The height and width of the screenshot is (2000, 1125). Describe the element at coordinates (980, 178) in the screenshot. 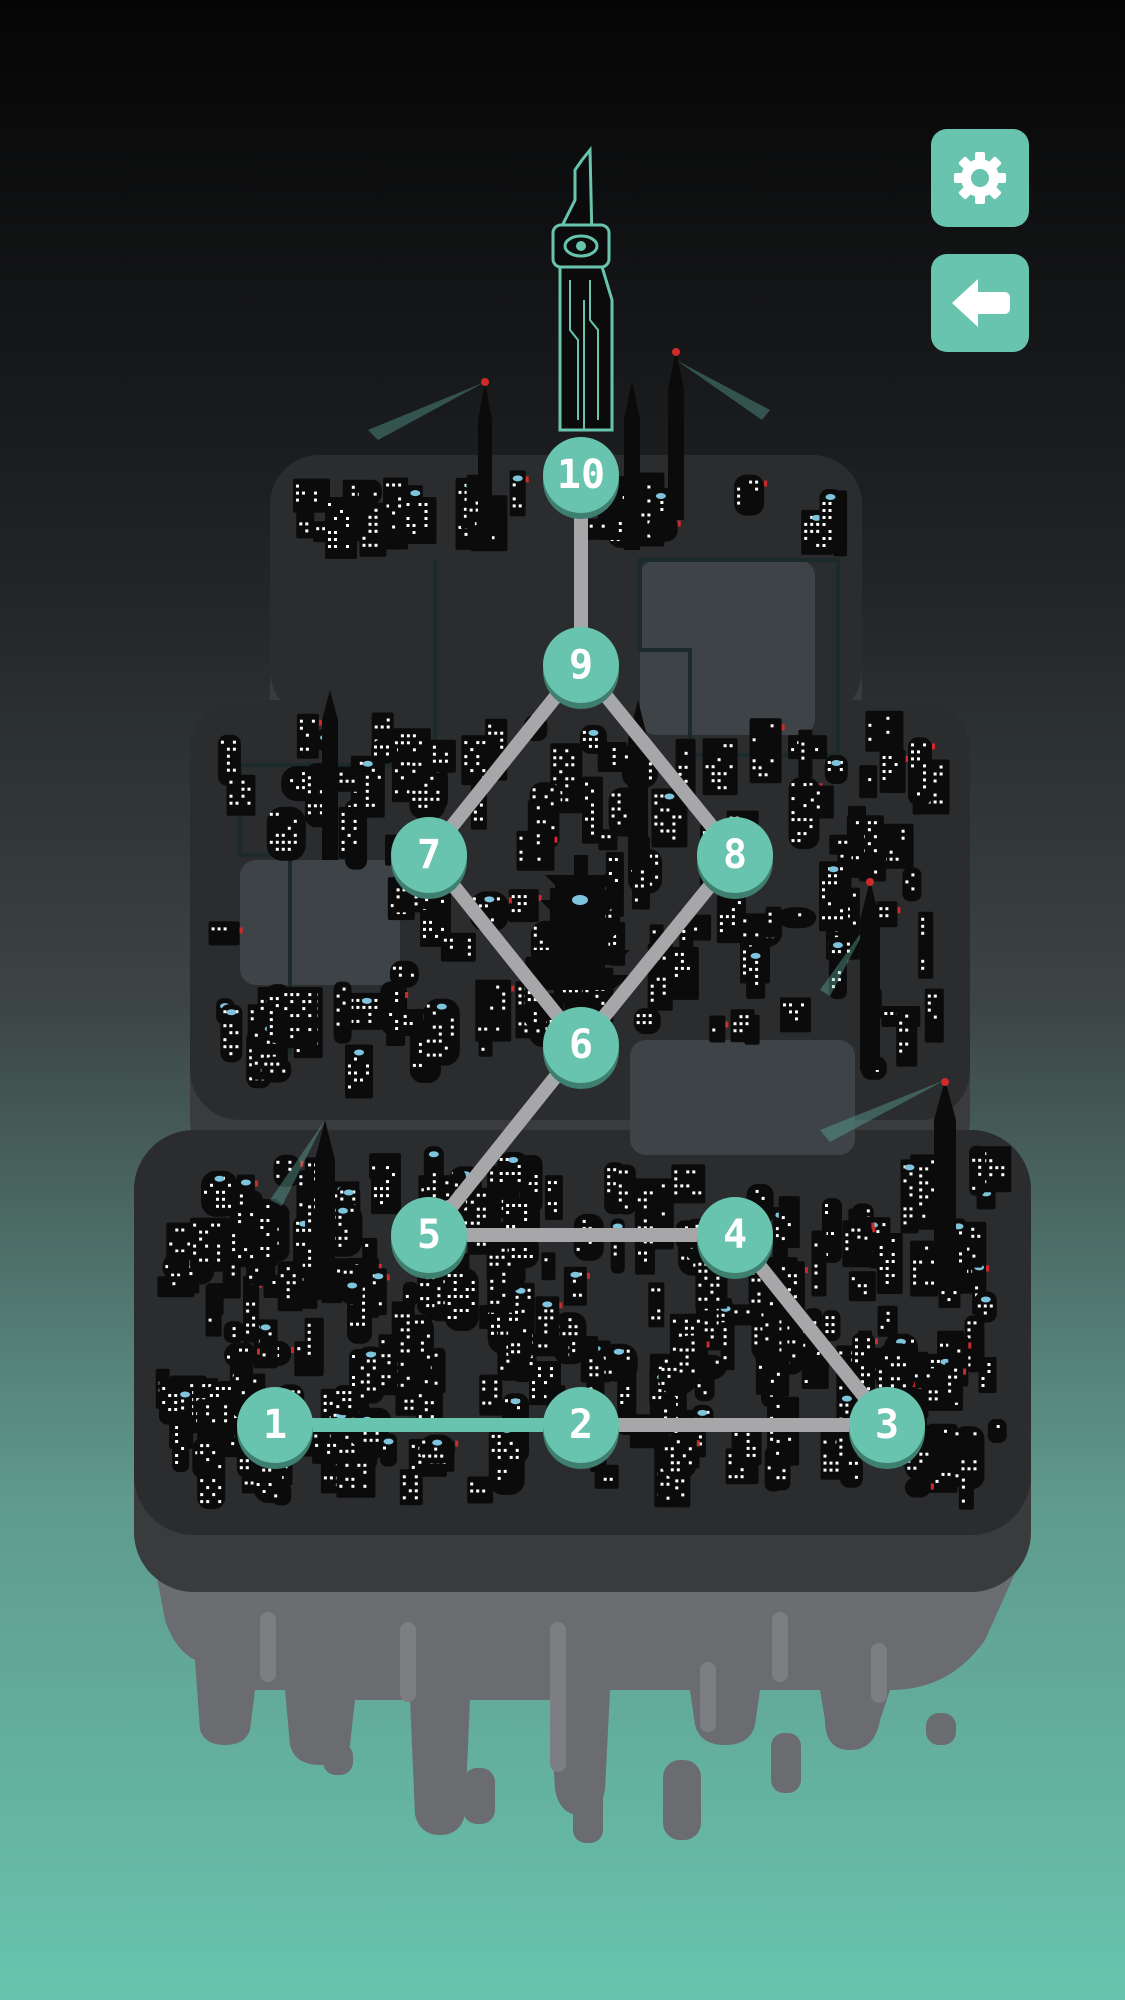

I see `settings-button` at that location.